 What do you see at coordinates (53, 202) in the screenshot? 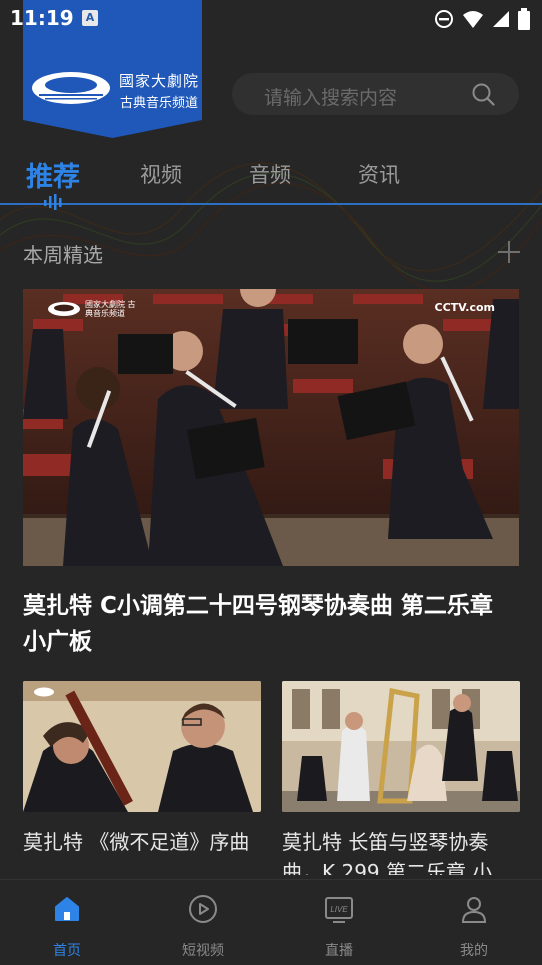
I see `tab-indicator-icon` at bounding box center [53, 202].